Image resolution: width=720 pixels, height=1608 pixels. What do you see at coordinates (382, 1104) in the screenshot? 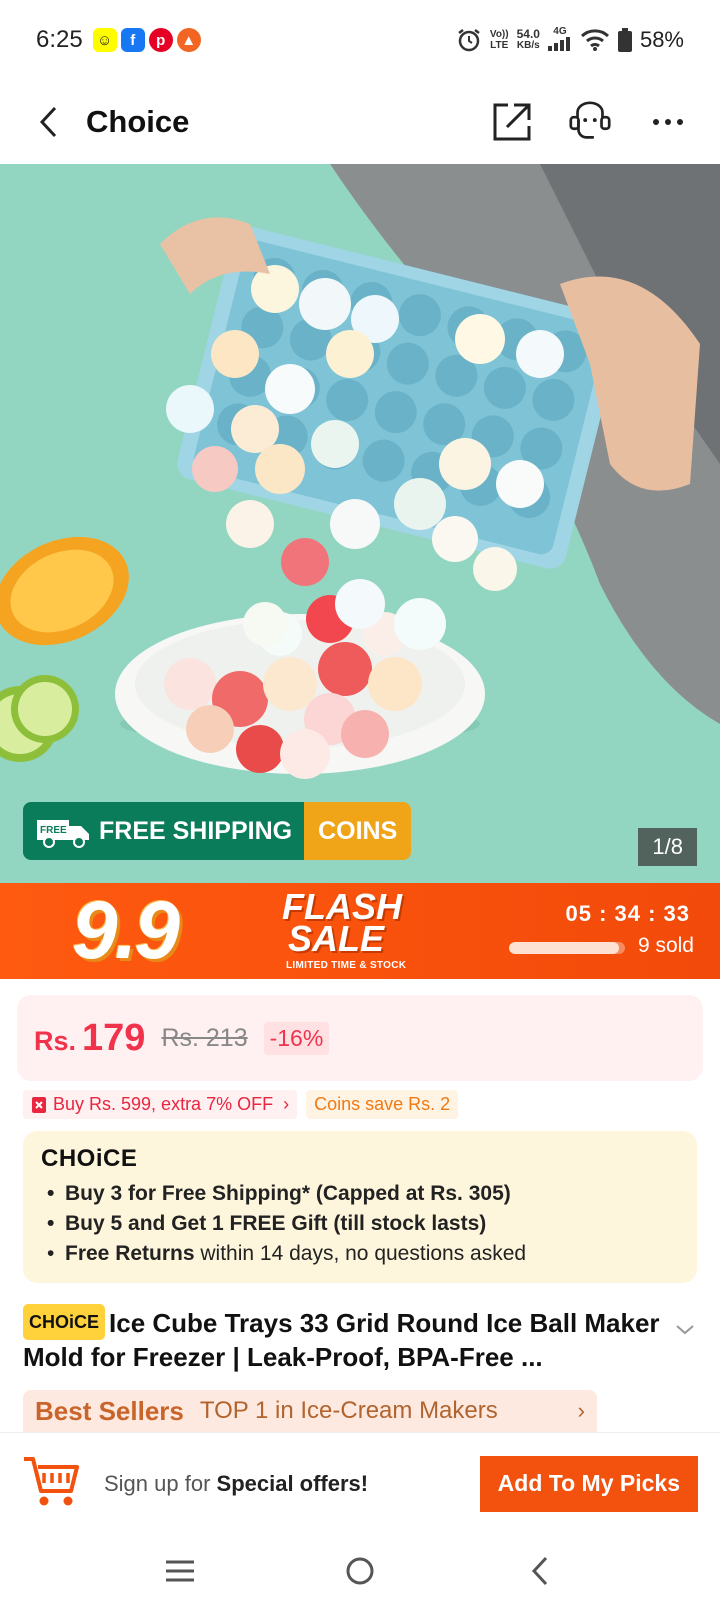
I see `coins-save-promo: Coins save Rs. 2` at bounding box center [382, 1104].